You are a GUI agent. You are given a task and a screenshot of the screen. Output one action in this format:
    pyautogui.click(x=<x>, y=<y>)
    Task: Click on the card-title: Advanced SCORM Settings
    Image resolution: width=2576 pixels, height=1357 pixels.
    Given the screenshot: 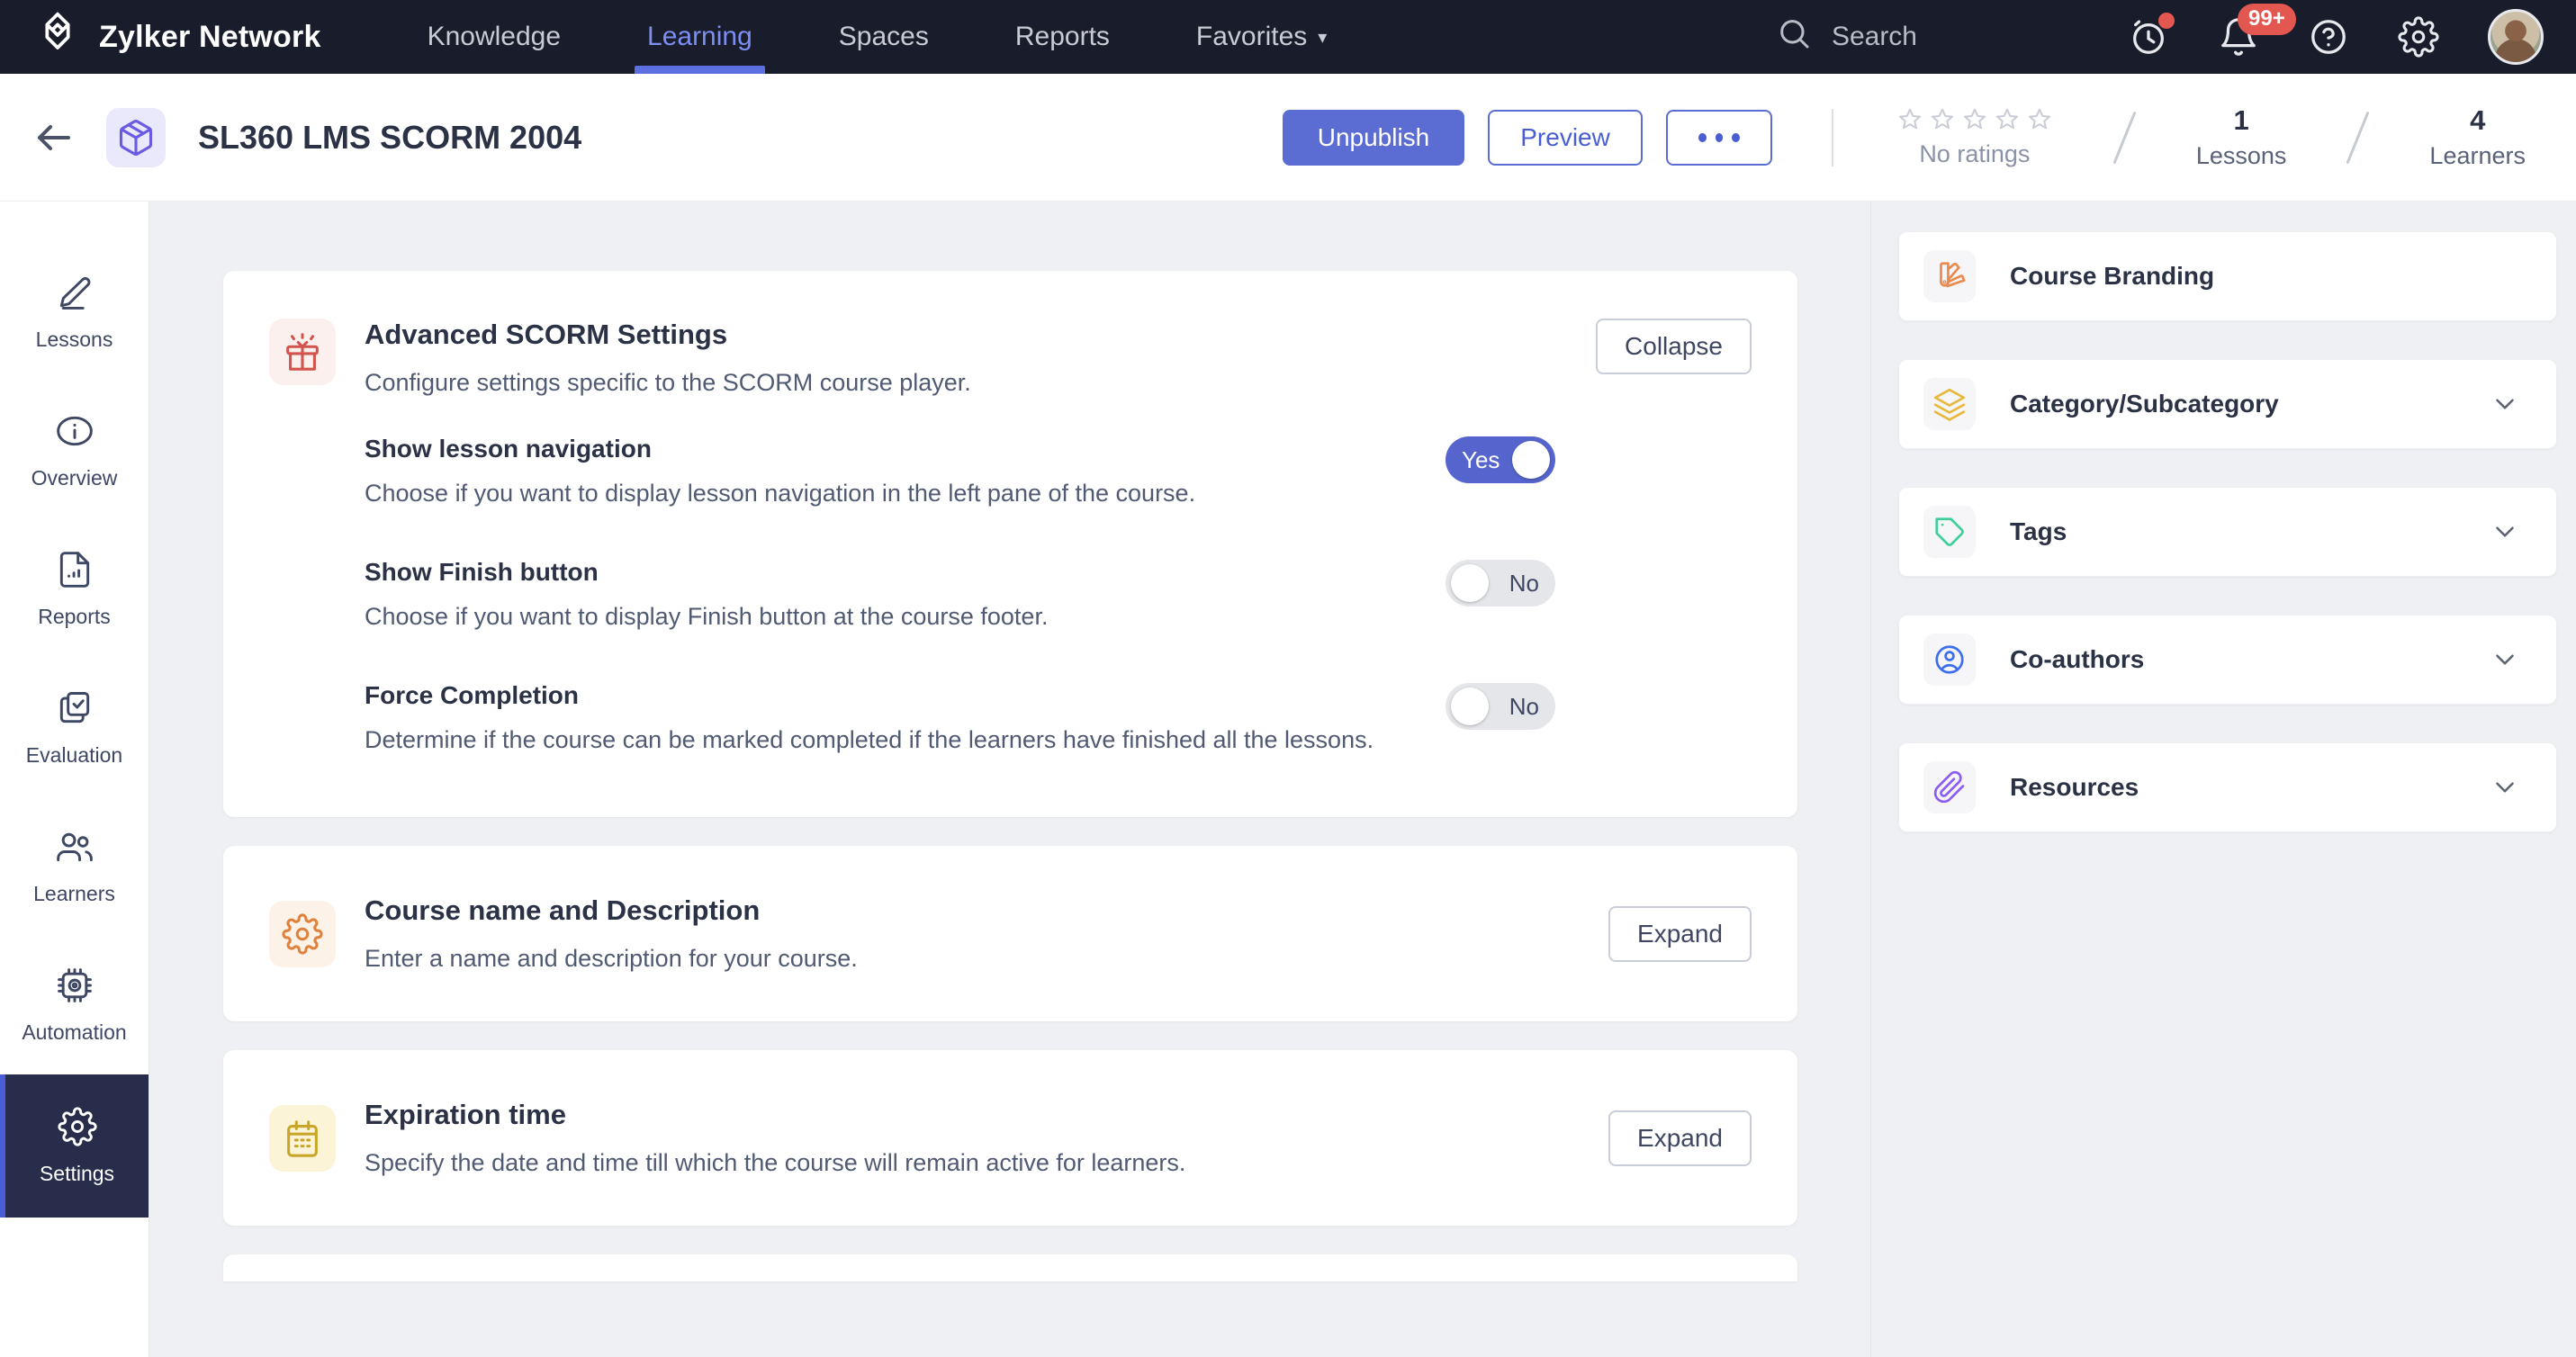 What is the action you would take?
    pyautogui.click(x=546, y=334)
    